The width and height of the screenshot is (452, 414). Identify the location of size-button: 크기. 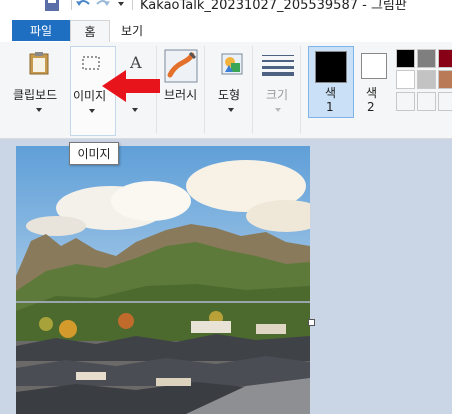
(278, 90).